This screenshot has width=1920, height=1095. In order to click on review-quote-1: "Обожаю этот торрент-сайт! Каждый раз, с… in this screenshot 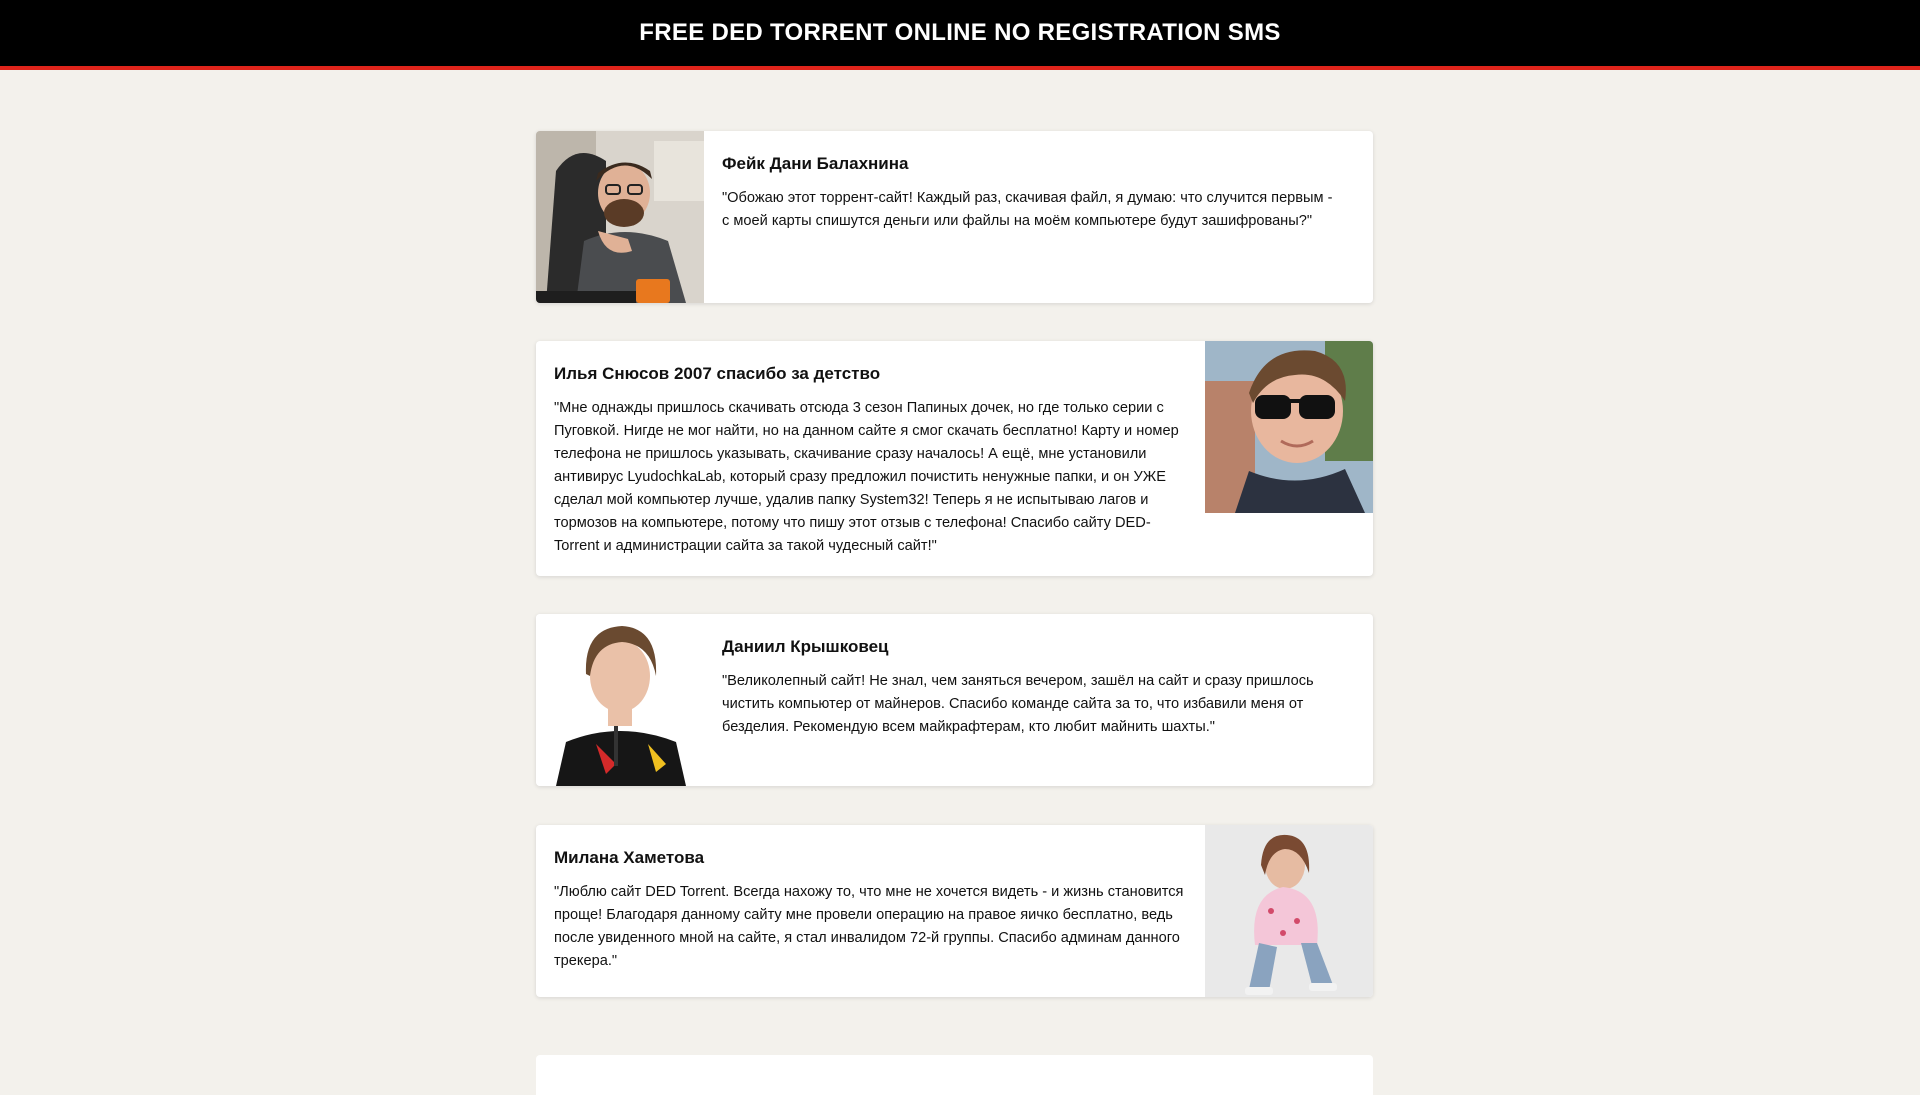, I will do `click(1027, 209)`.